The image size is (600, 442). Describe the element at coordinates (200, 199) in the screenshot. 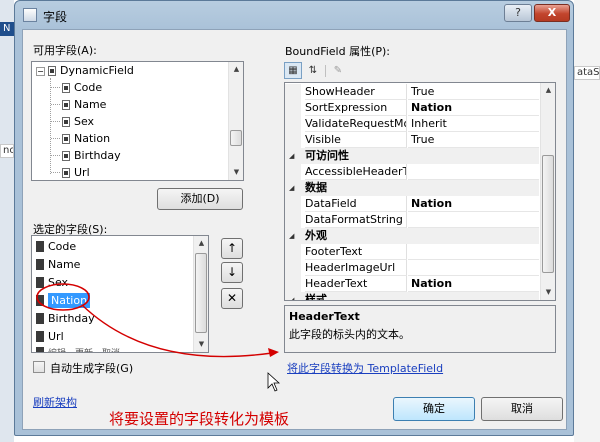

I see `add-button: 添加(D)` at that location.